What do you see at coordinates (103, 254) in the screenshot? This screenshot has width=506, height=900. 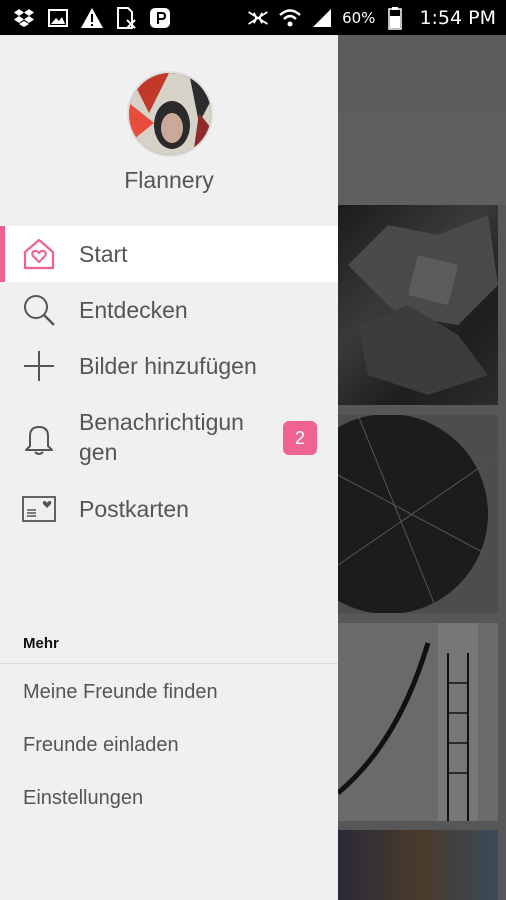 I see `nav-item-label: Start` at bounding box center [103, 254].